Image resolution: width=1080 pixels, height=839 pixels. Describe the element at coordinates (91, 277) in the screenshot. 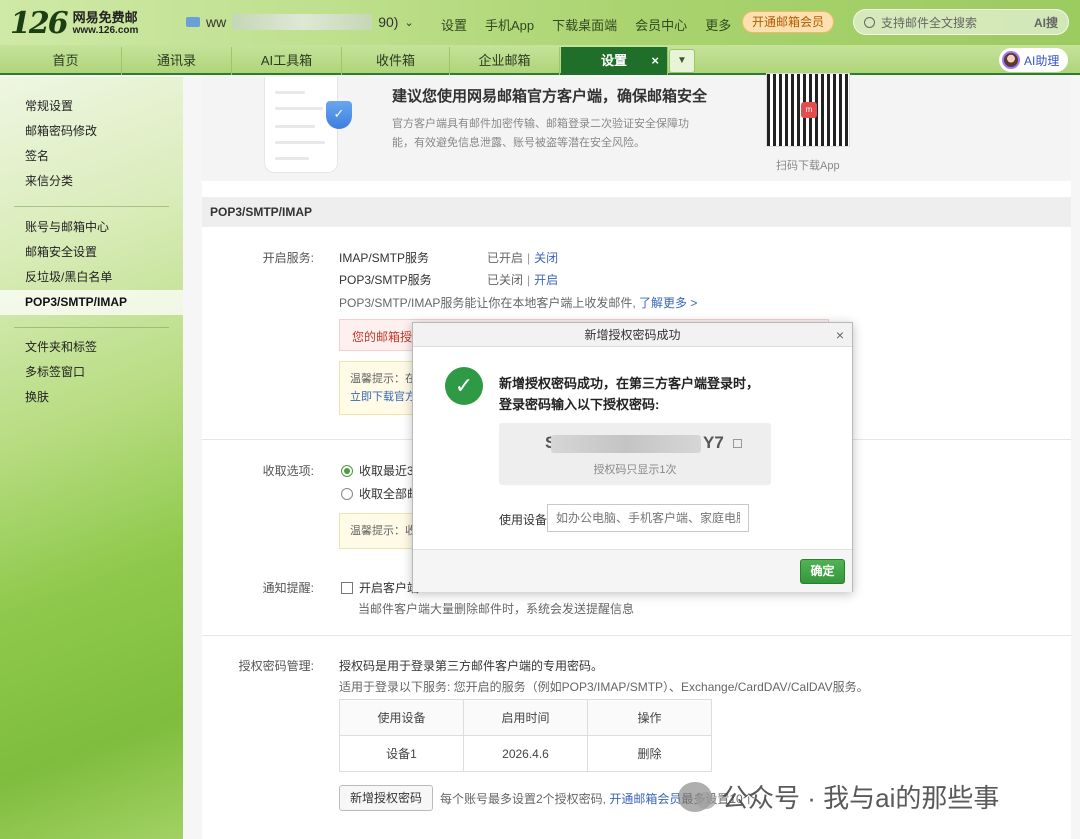

I see `sidebar-item-antispam: 反垃圾/黑白名单` at that location.